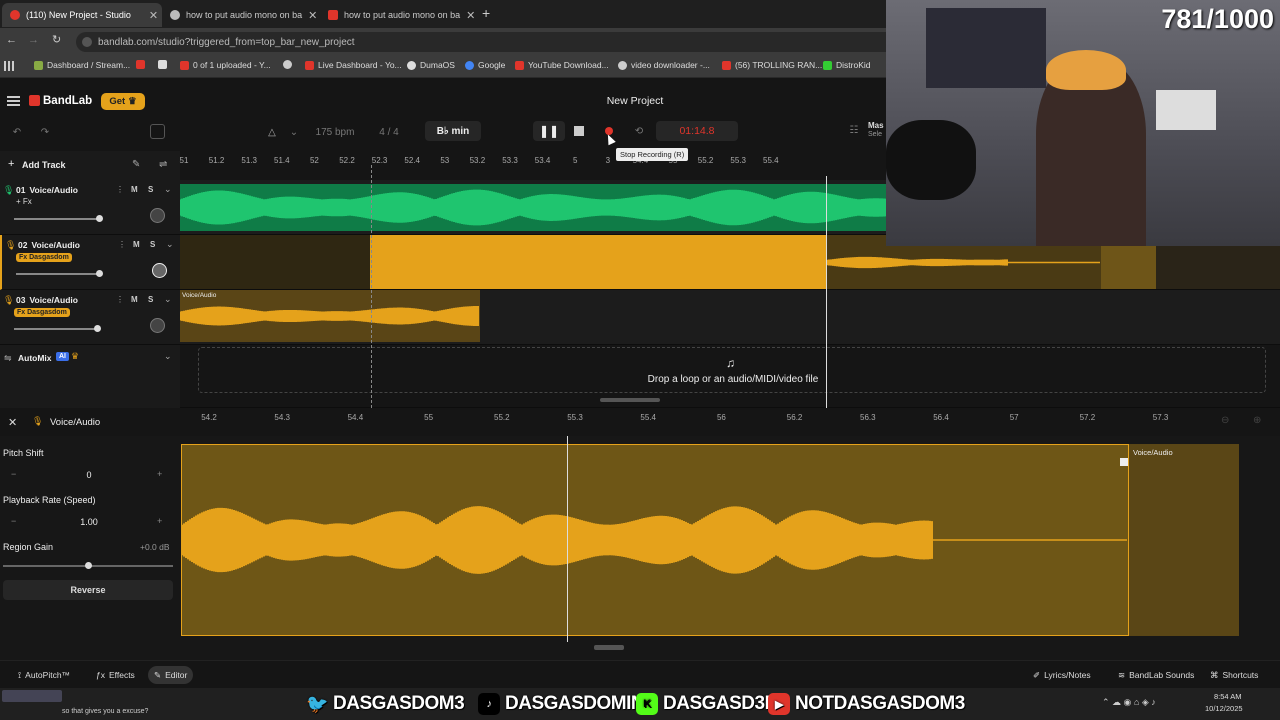 This screenshot has width=1280, height=720. I want to click on region-gain-knob, so click(88, 565).